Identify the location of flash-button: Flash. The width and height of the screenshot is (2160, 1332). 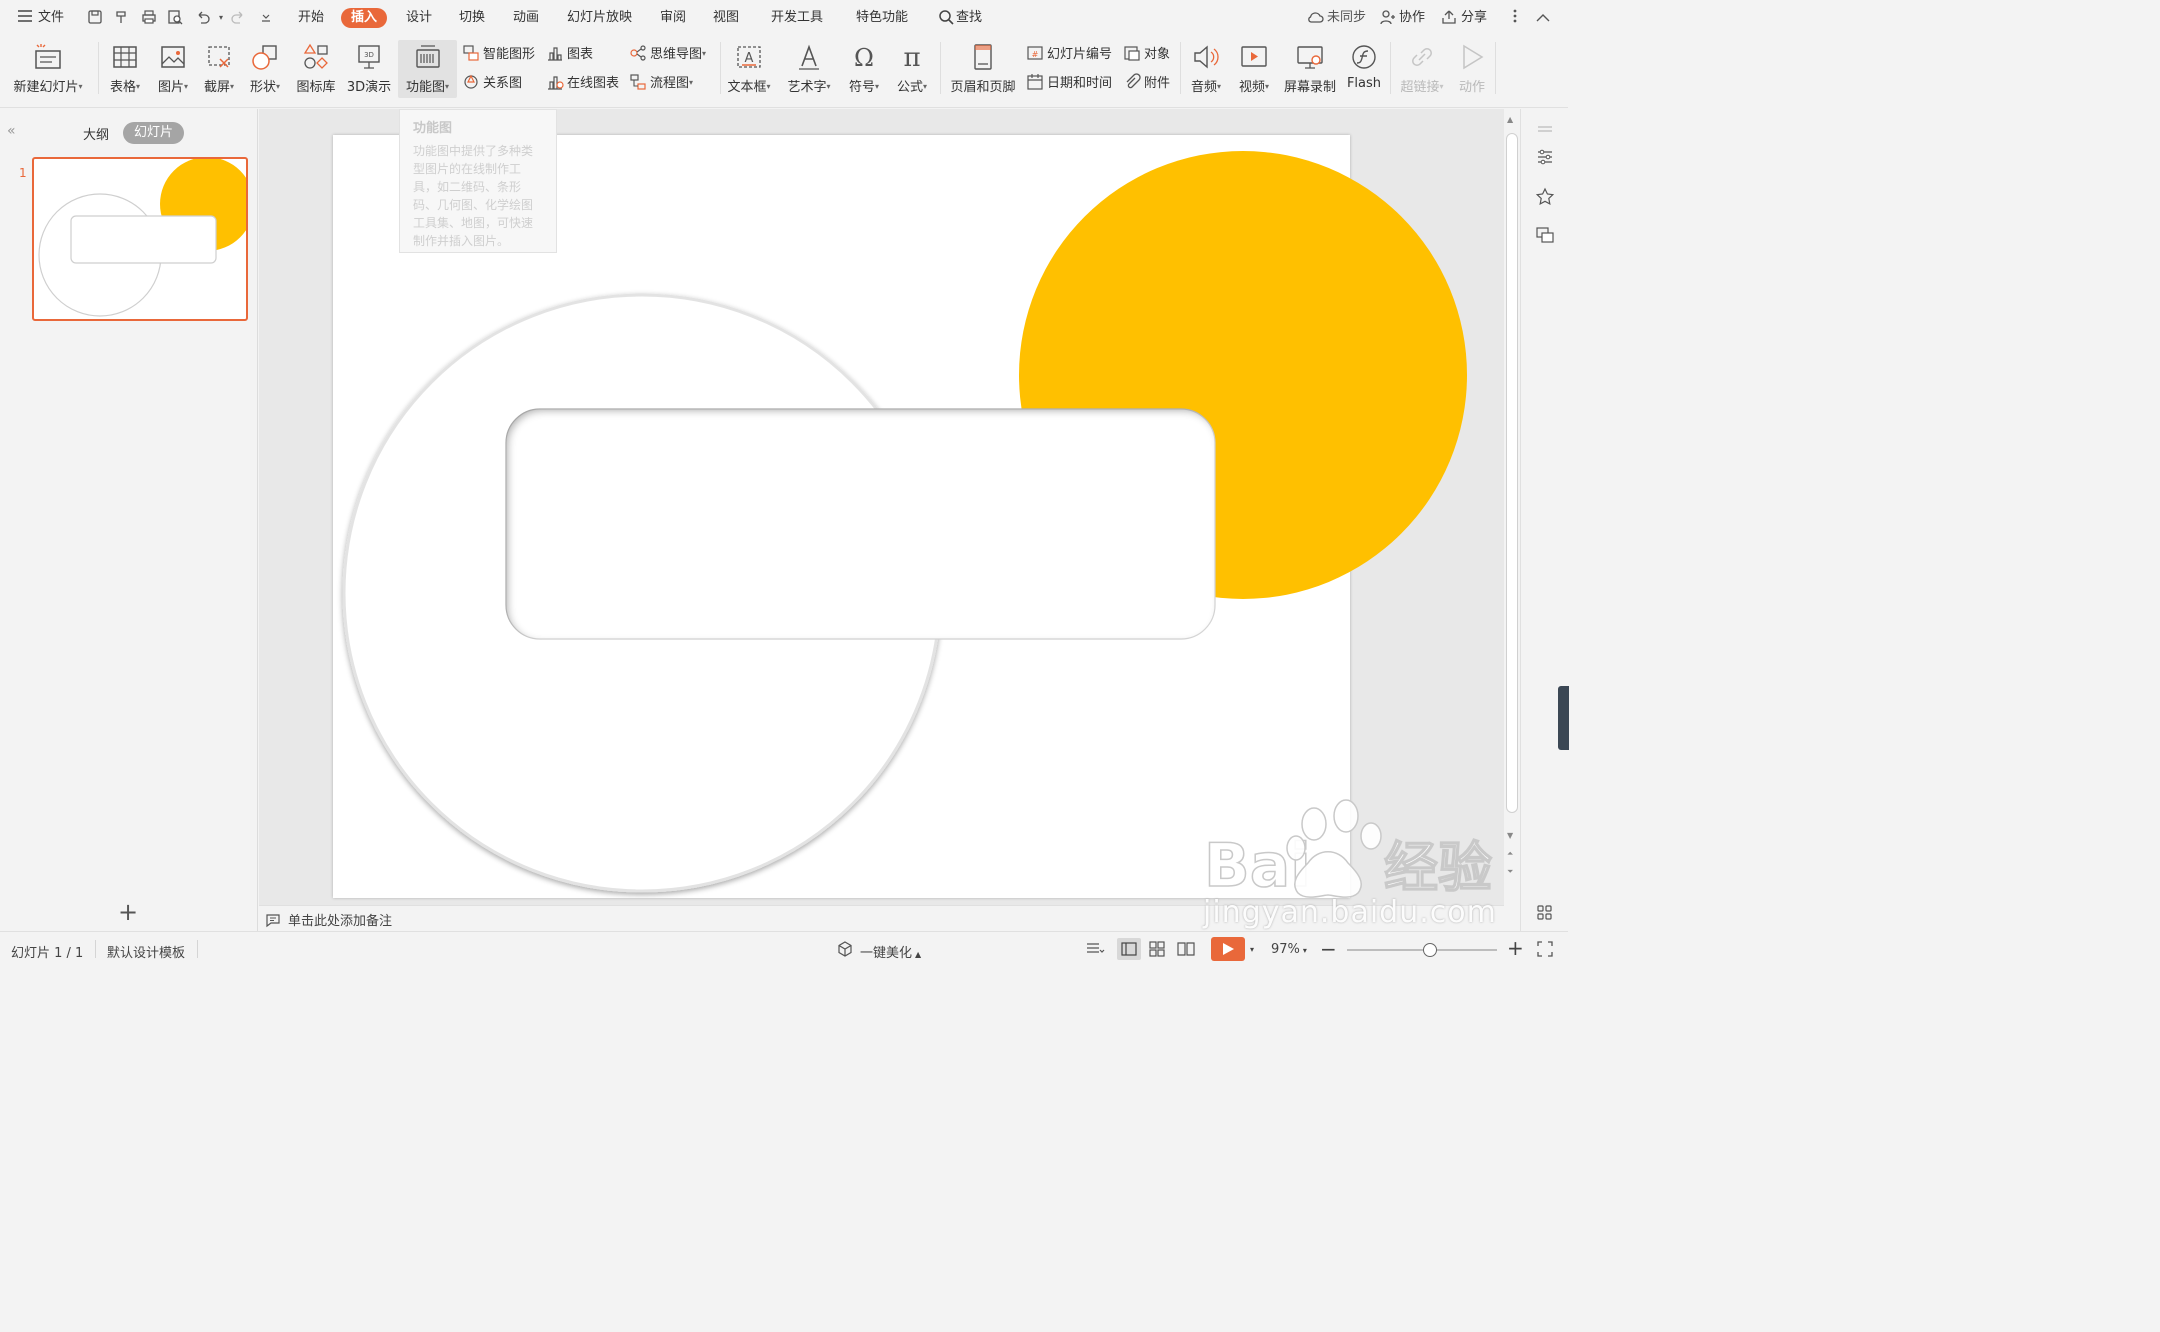
(1364, 68).